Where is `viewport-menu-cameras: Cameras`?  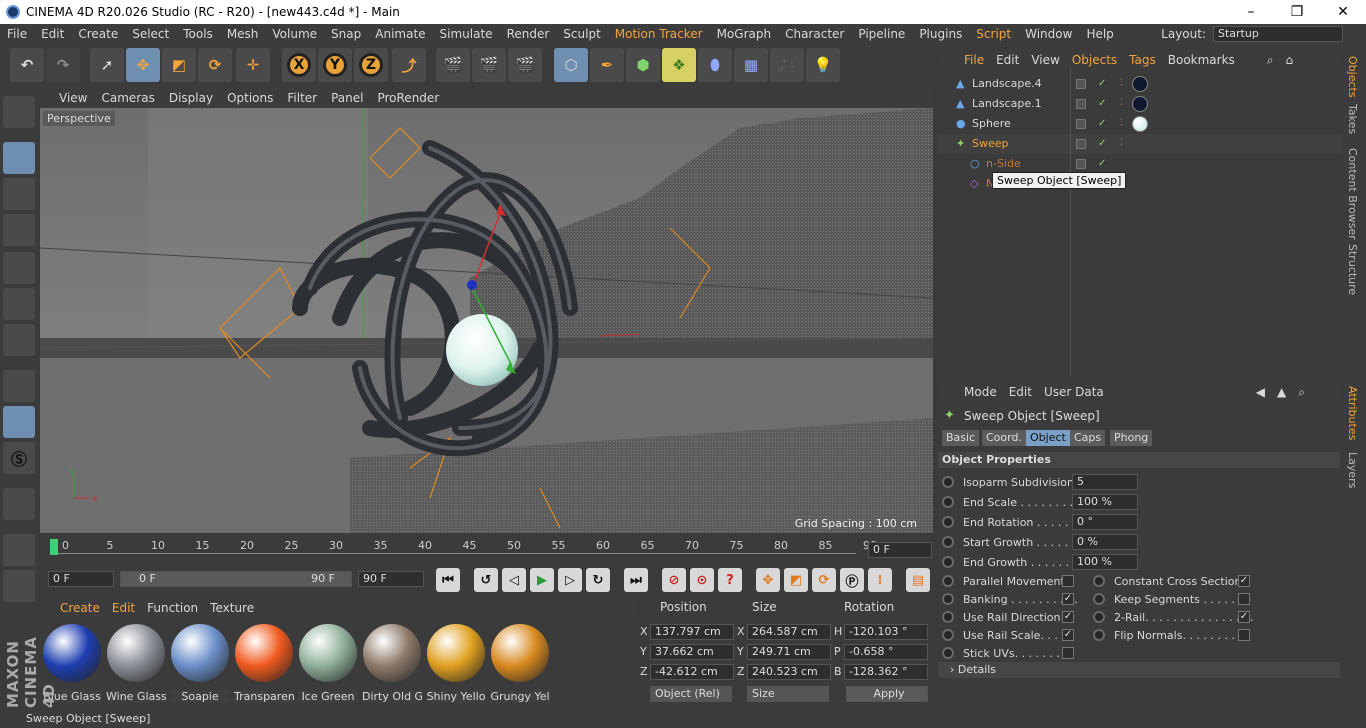
viewport-menu-cameras: Cameras is located at coordinates (127, 98).